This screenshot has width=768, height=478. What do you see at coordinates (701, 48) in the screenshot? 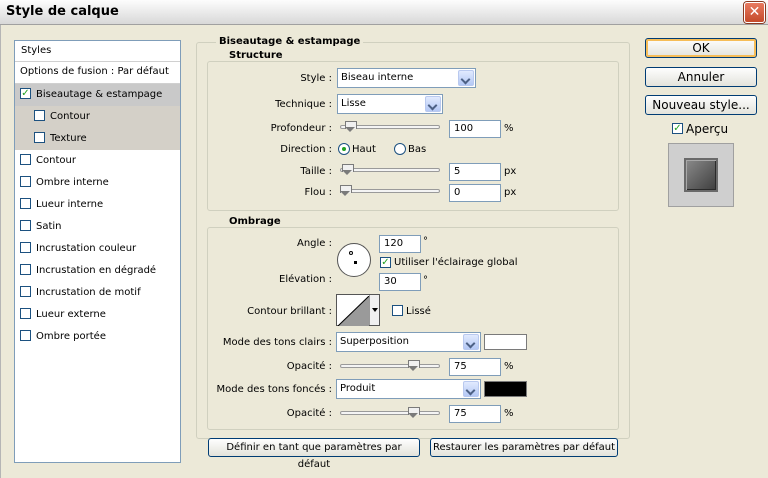
I see `ok-button: OK` at bounding box center [701, 48].